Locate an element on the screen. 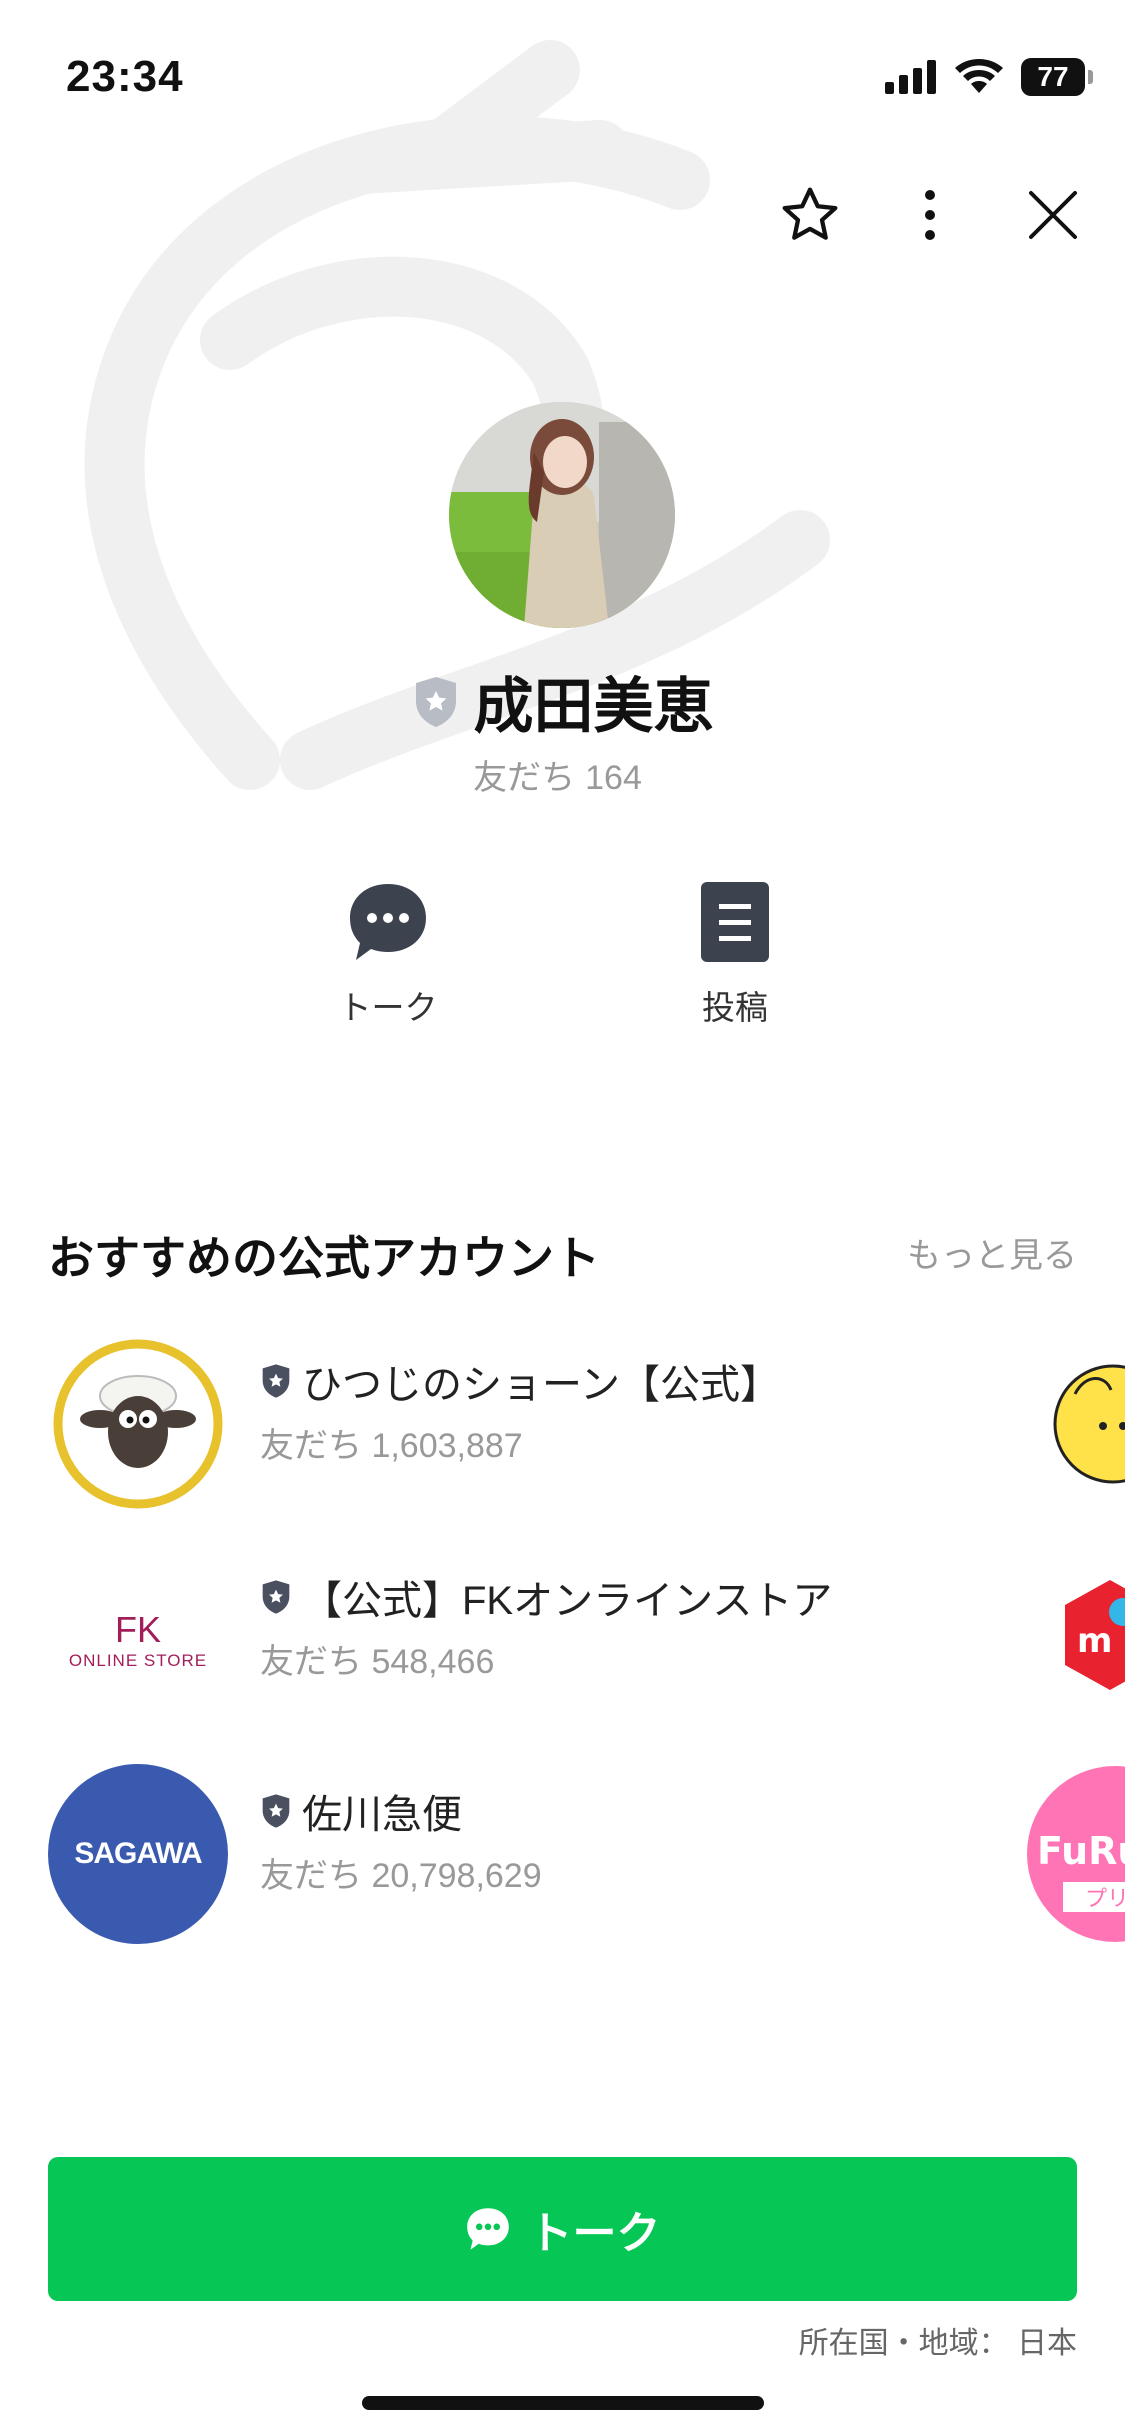 This screenshot has width=1125, height=2436. svg-text: m is located at coordinates (1094, 1641).